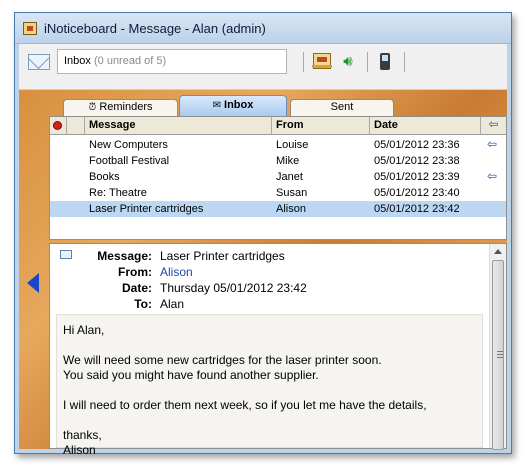 The width and height of the screenshot is (526, 469). I want to click on title-bar: iNoticeboard - Message - Alan (admin), so click(263, 28).